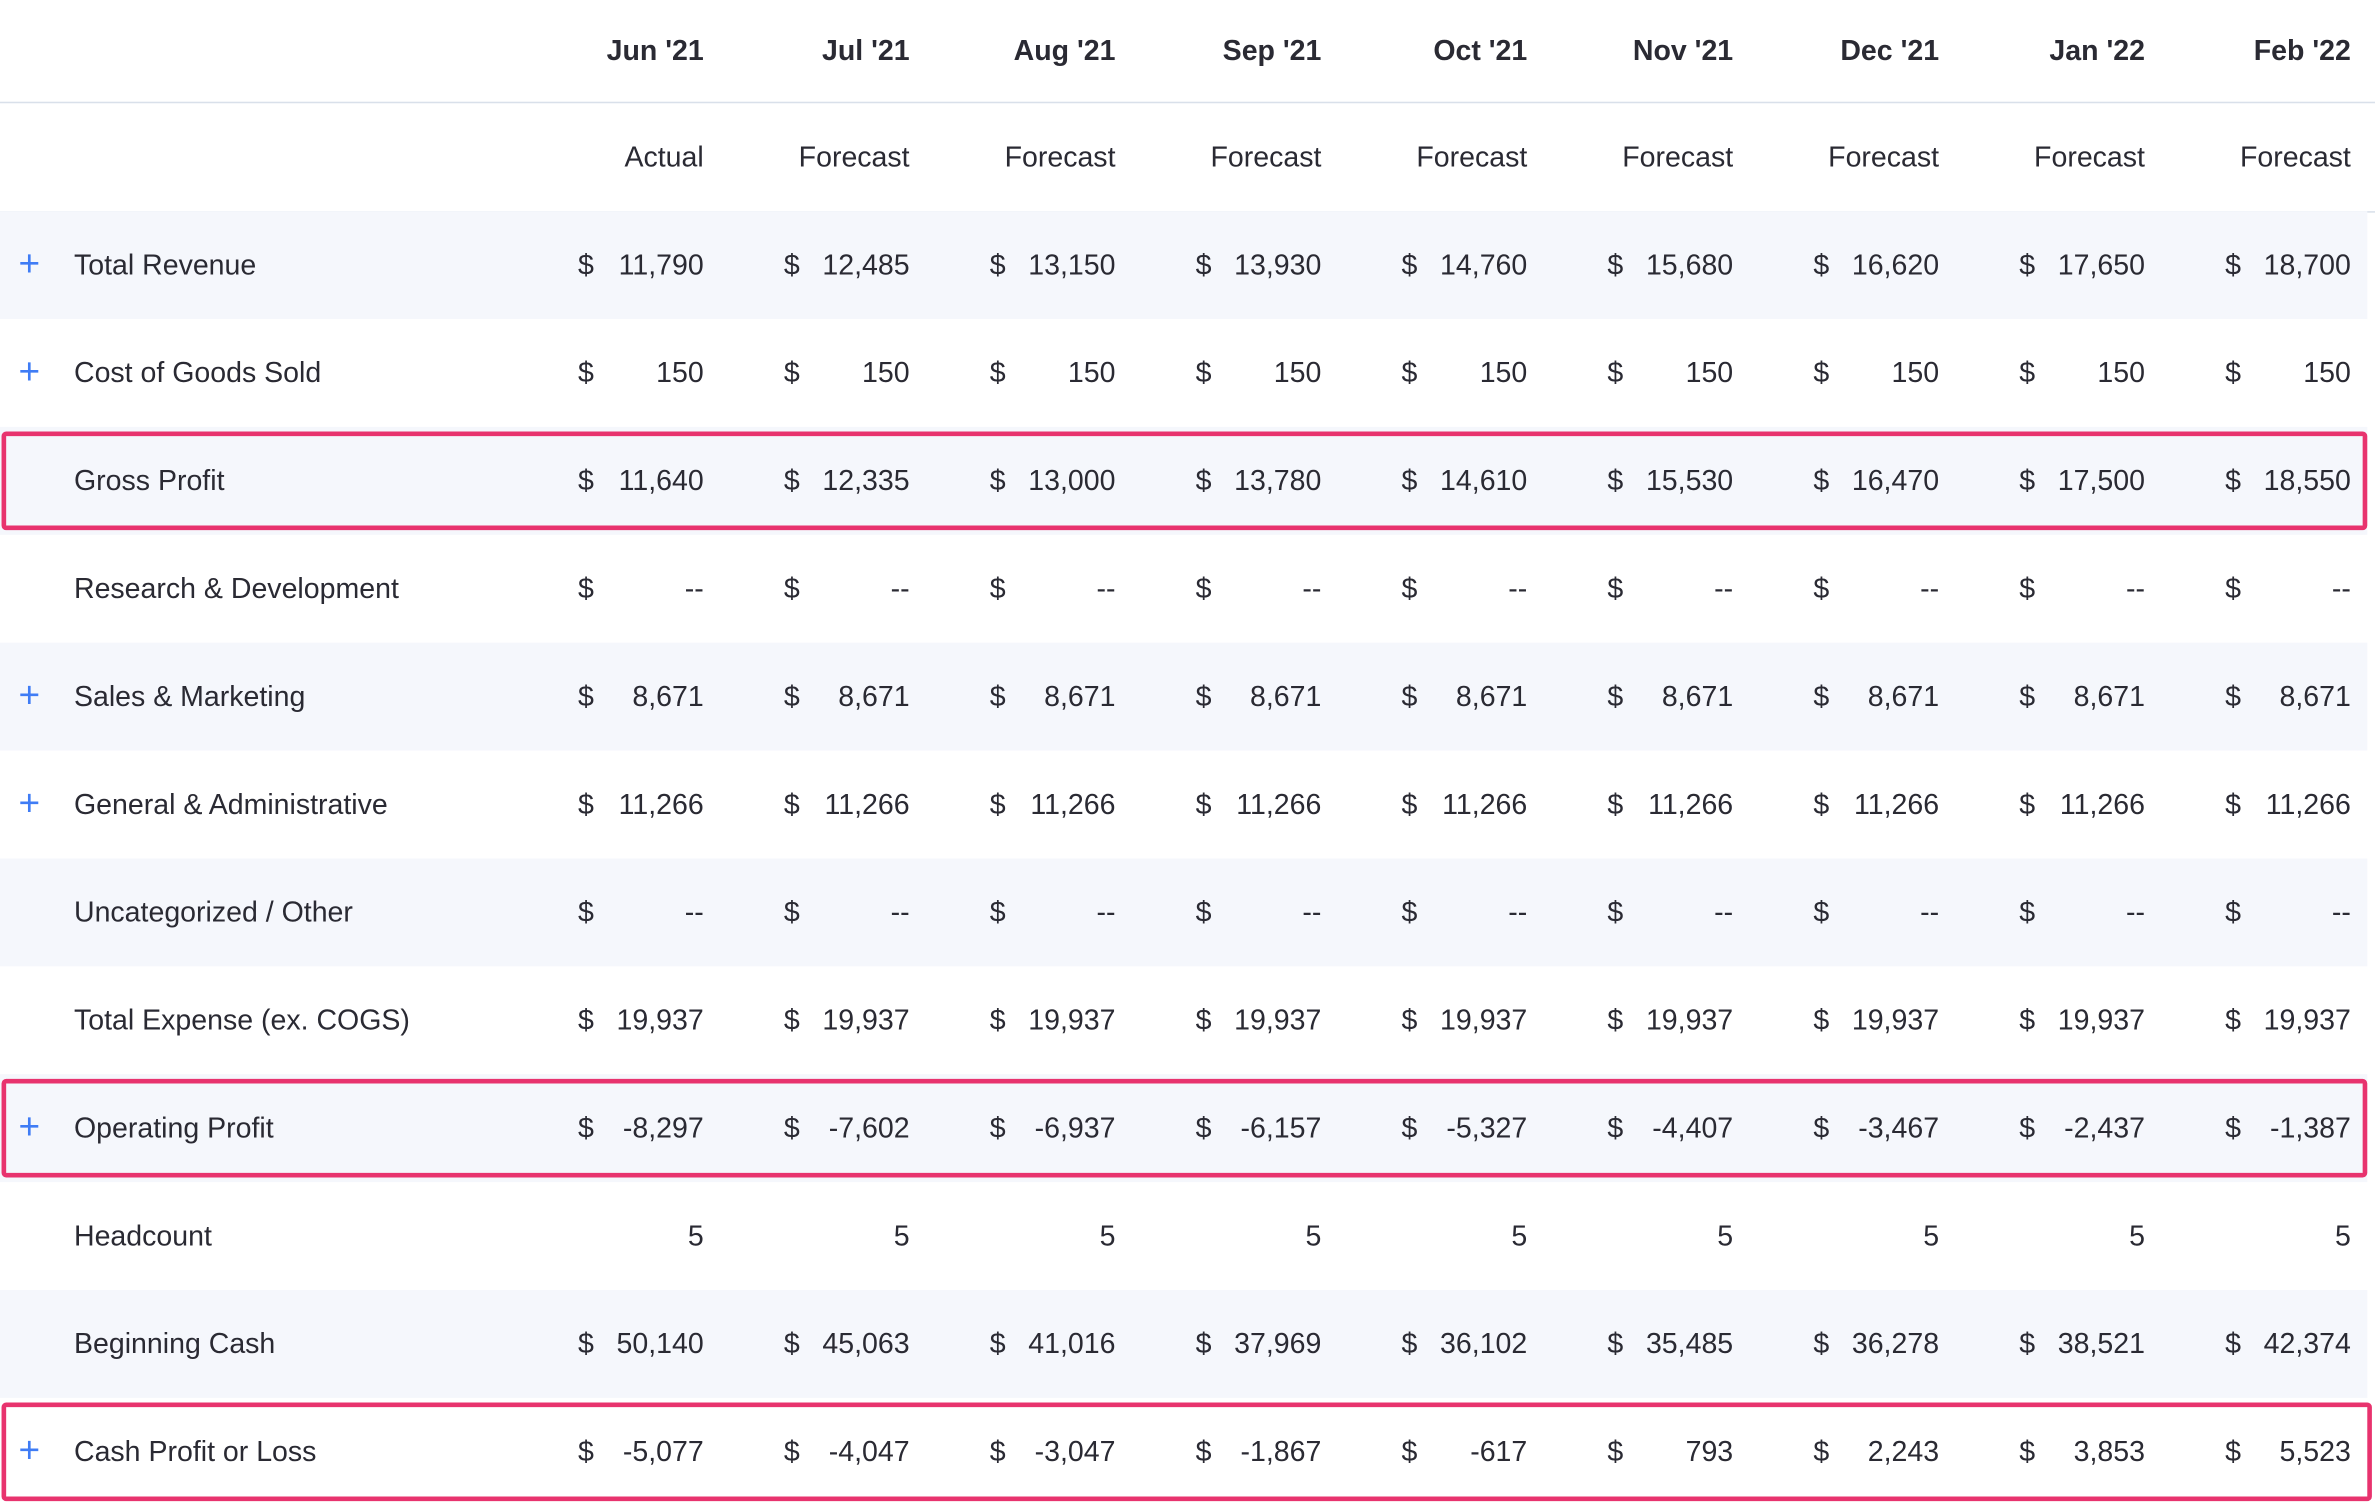  What do you see at coordinates (2073, 265) in the screenshot?
I see `value-cell: $17,650` at bounding box center [2073, 265].